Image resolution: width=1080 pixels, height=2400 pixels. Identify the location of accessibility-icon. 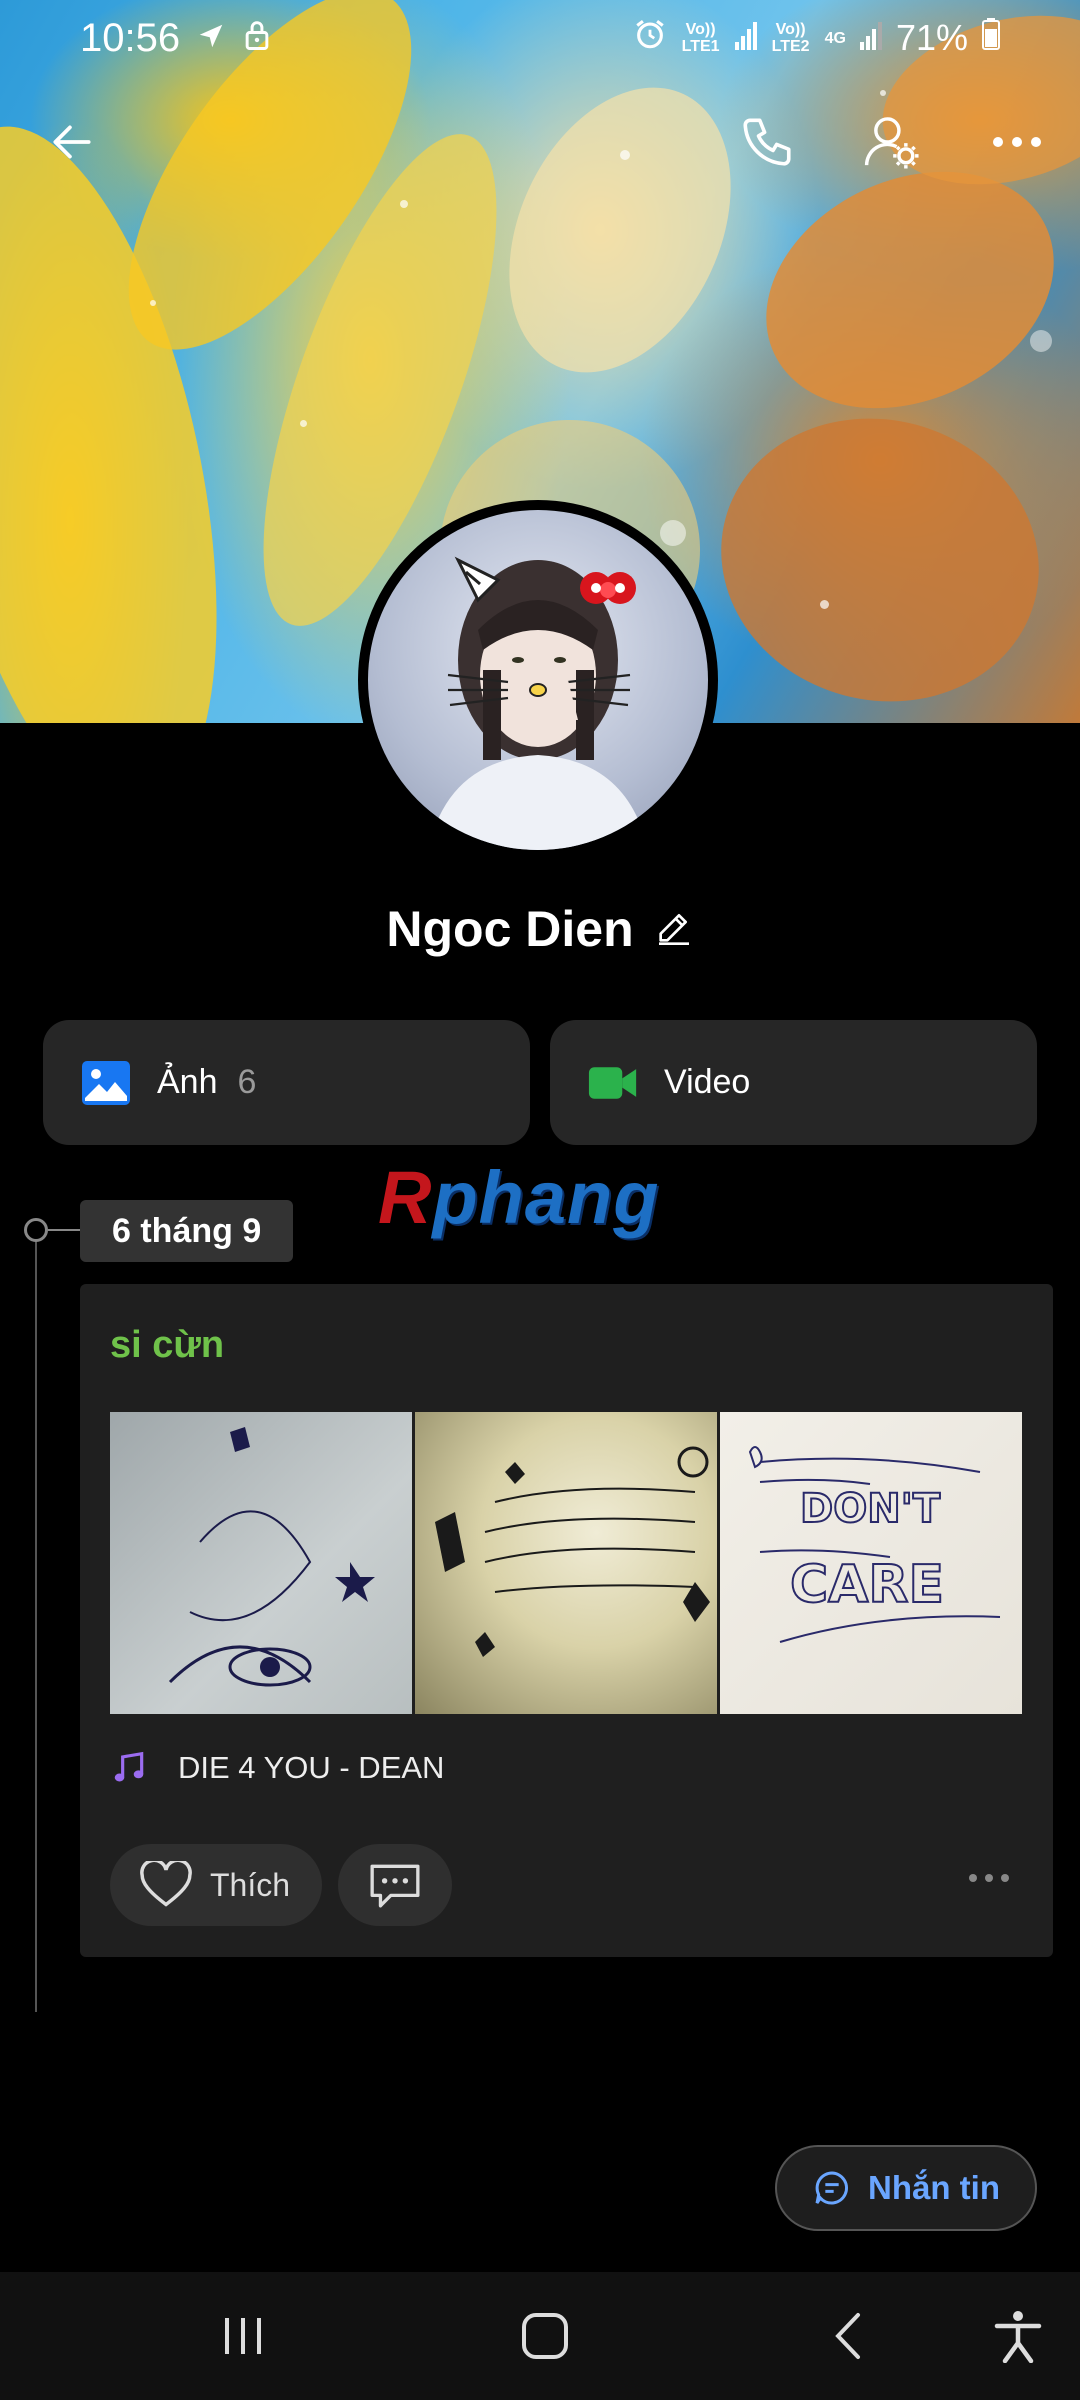
(1018, 2337).